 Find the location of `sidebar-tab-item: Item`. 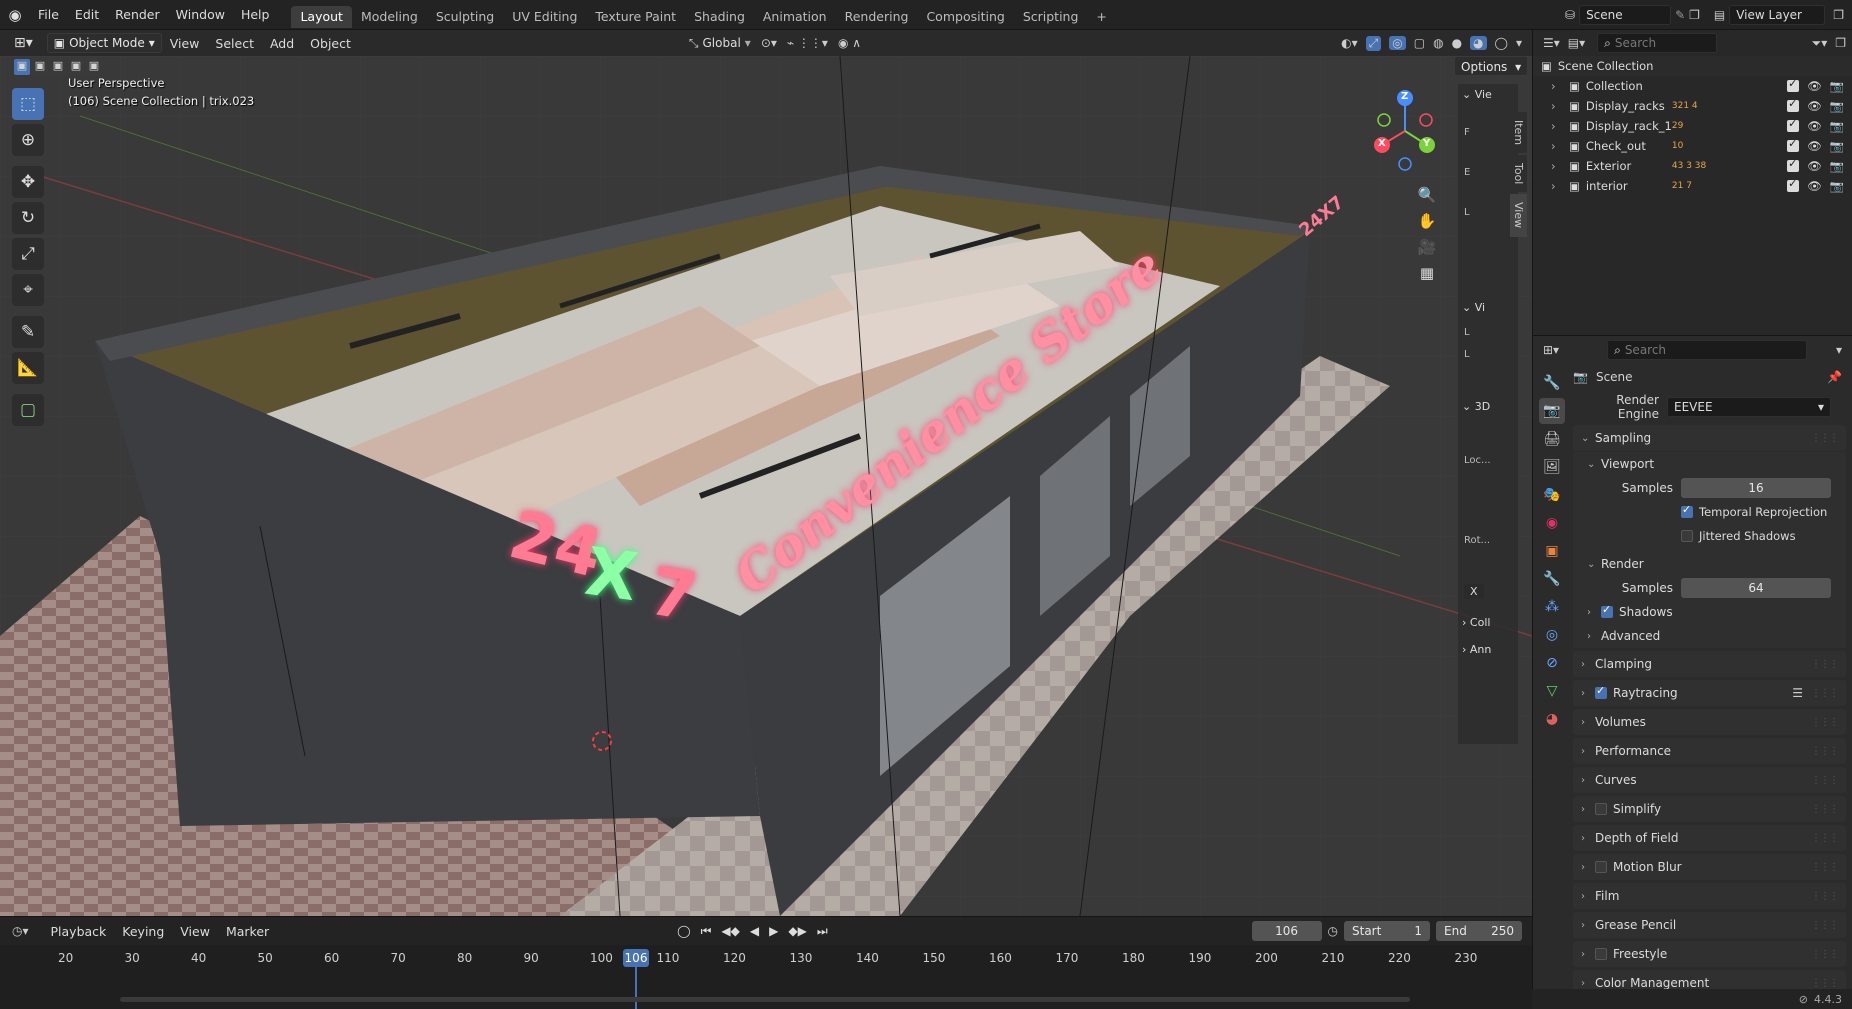

sidebar-tab-item: Item is located at coordinates (1518, 133).